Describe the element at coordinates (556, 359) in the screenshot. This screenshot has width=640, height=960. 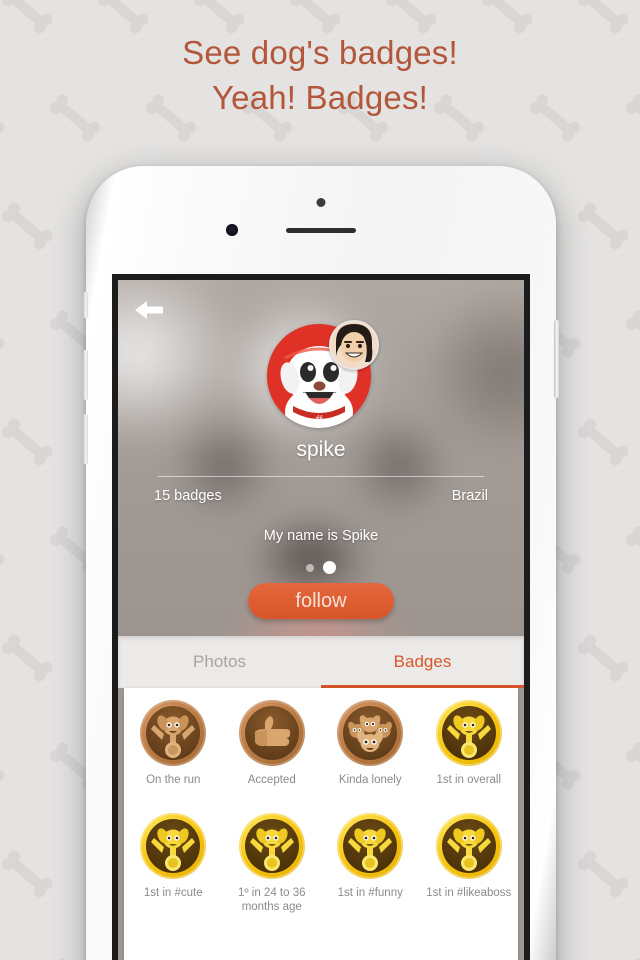
I see `power-button` at that location.